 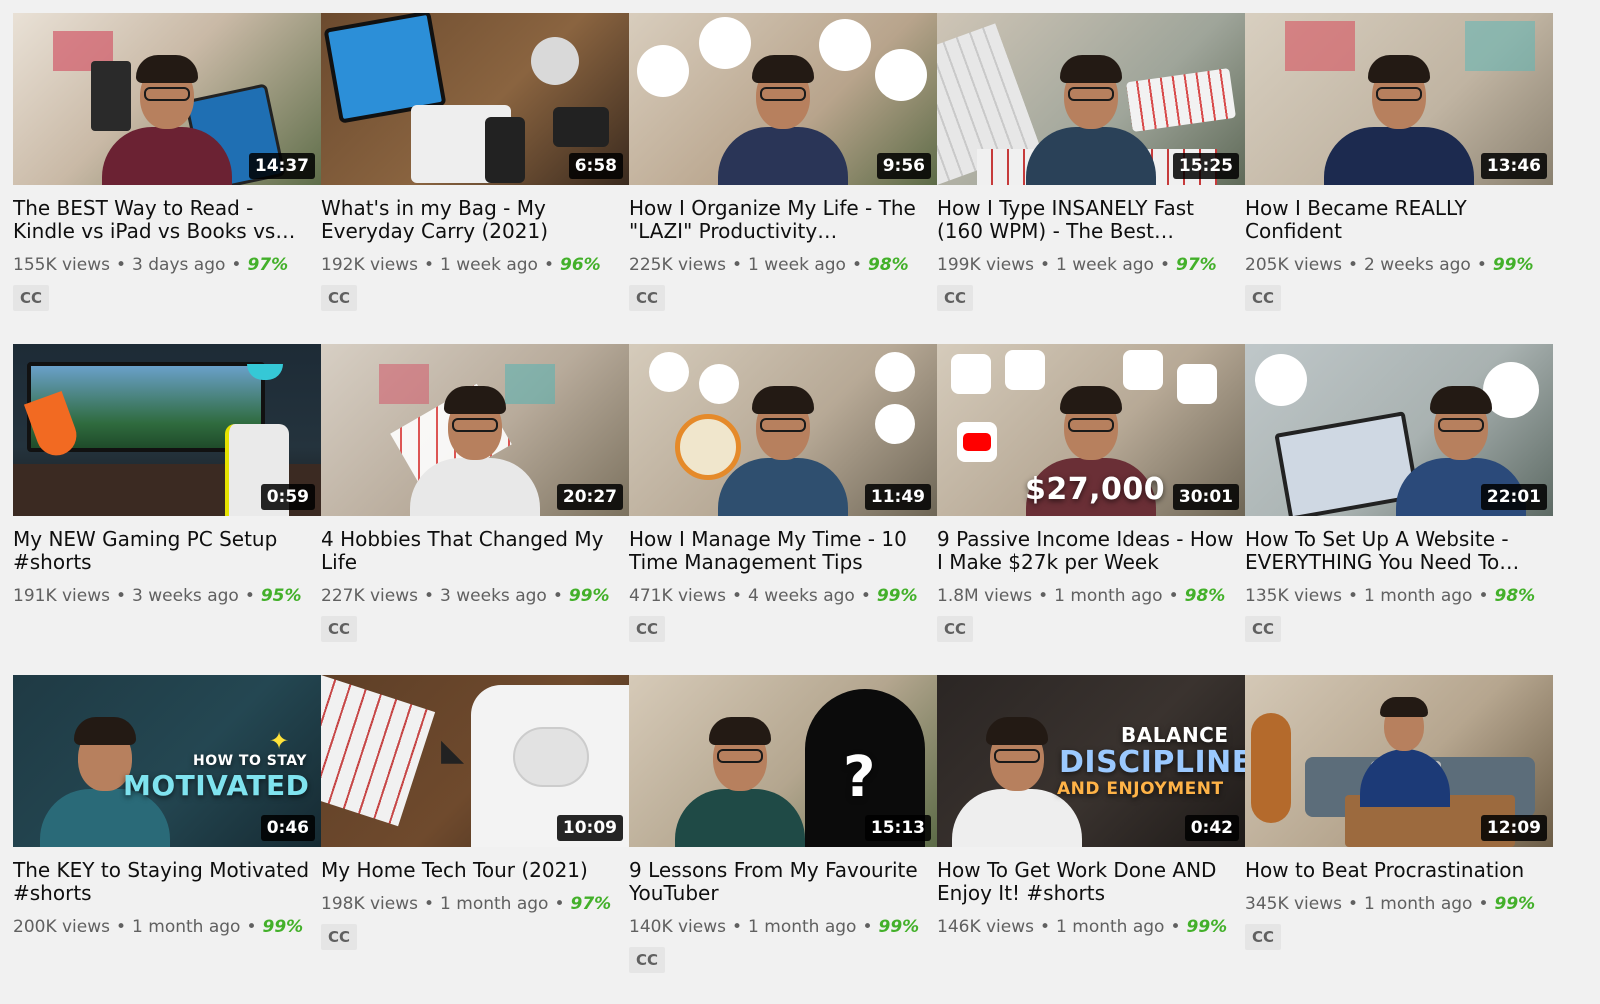 I want to click on clipboard-icon, so click(x=901, y=75).